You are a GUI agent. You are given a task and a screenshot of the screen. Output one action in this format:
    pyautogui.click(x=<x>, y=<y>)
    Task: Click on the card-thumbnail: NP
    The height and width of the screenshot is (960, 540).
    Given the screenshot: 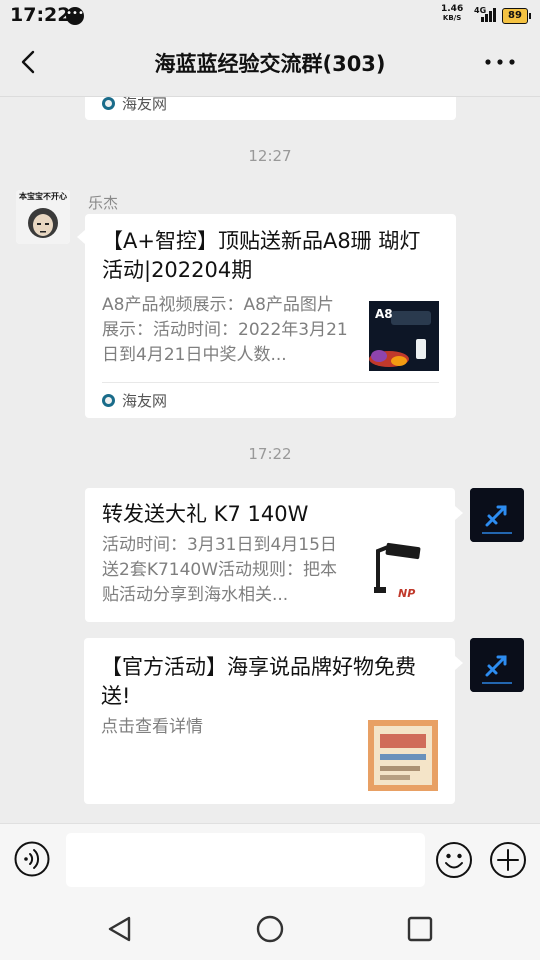 What is the action you would take?
    pyautogui.click(x=403, y=574)
    